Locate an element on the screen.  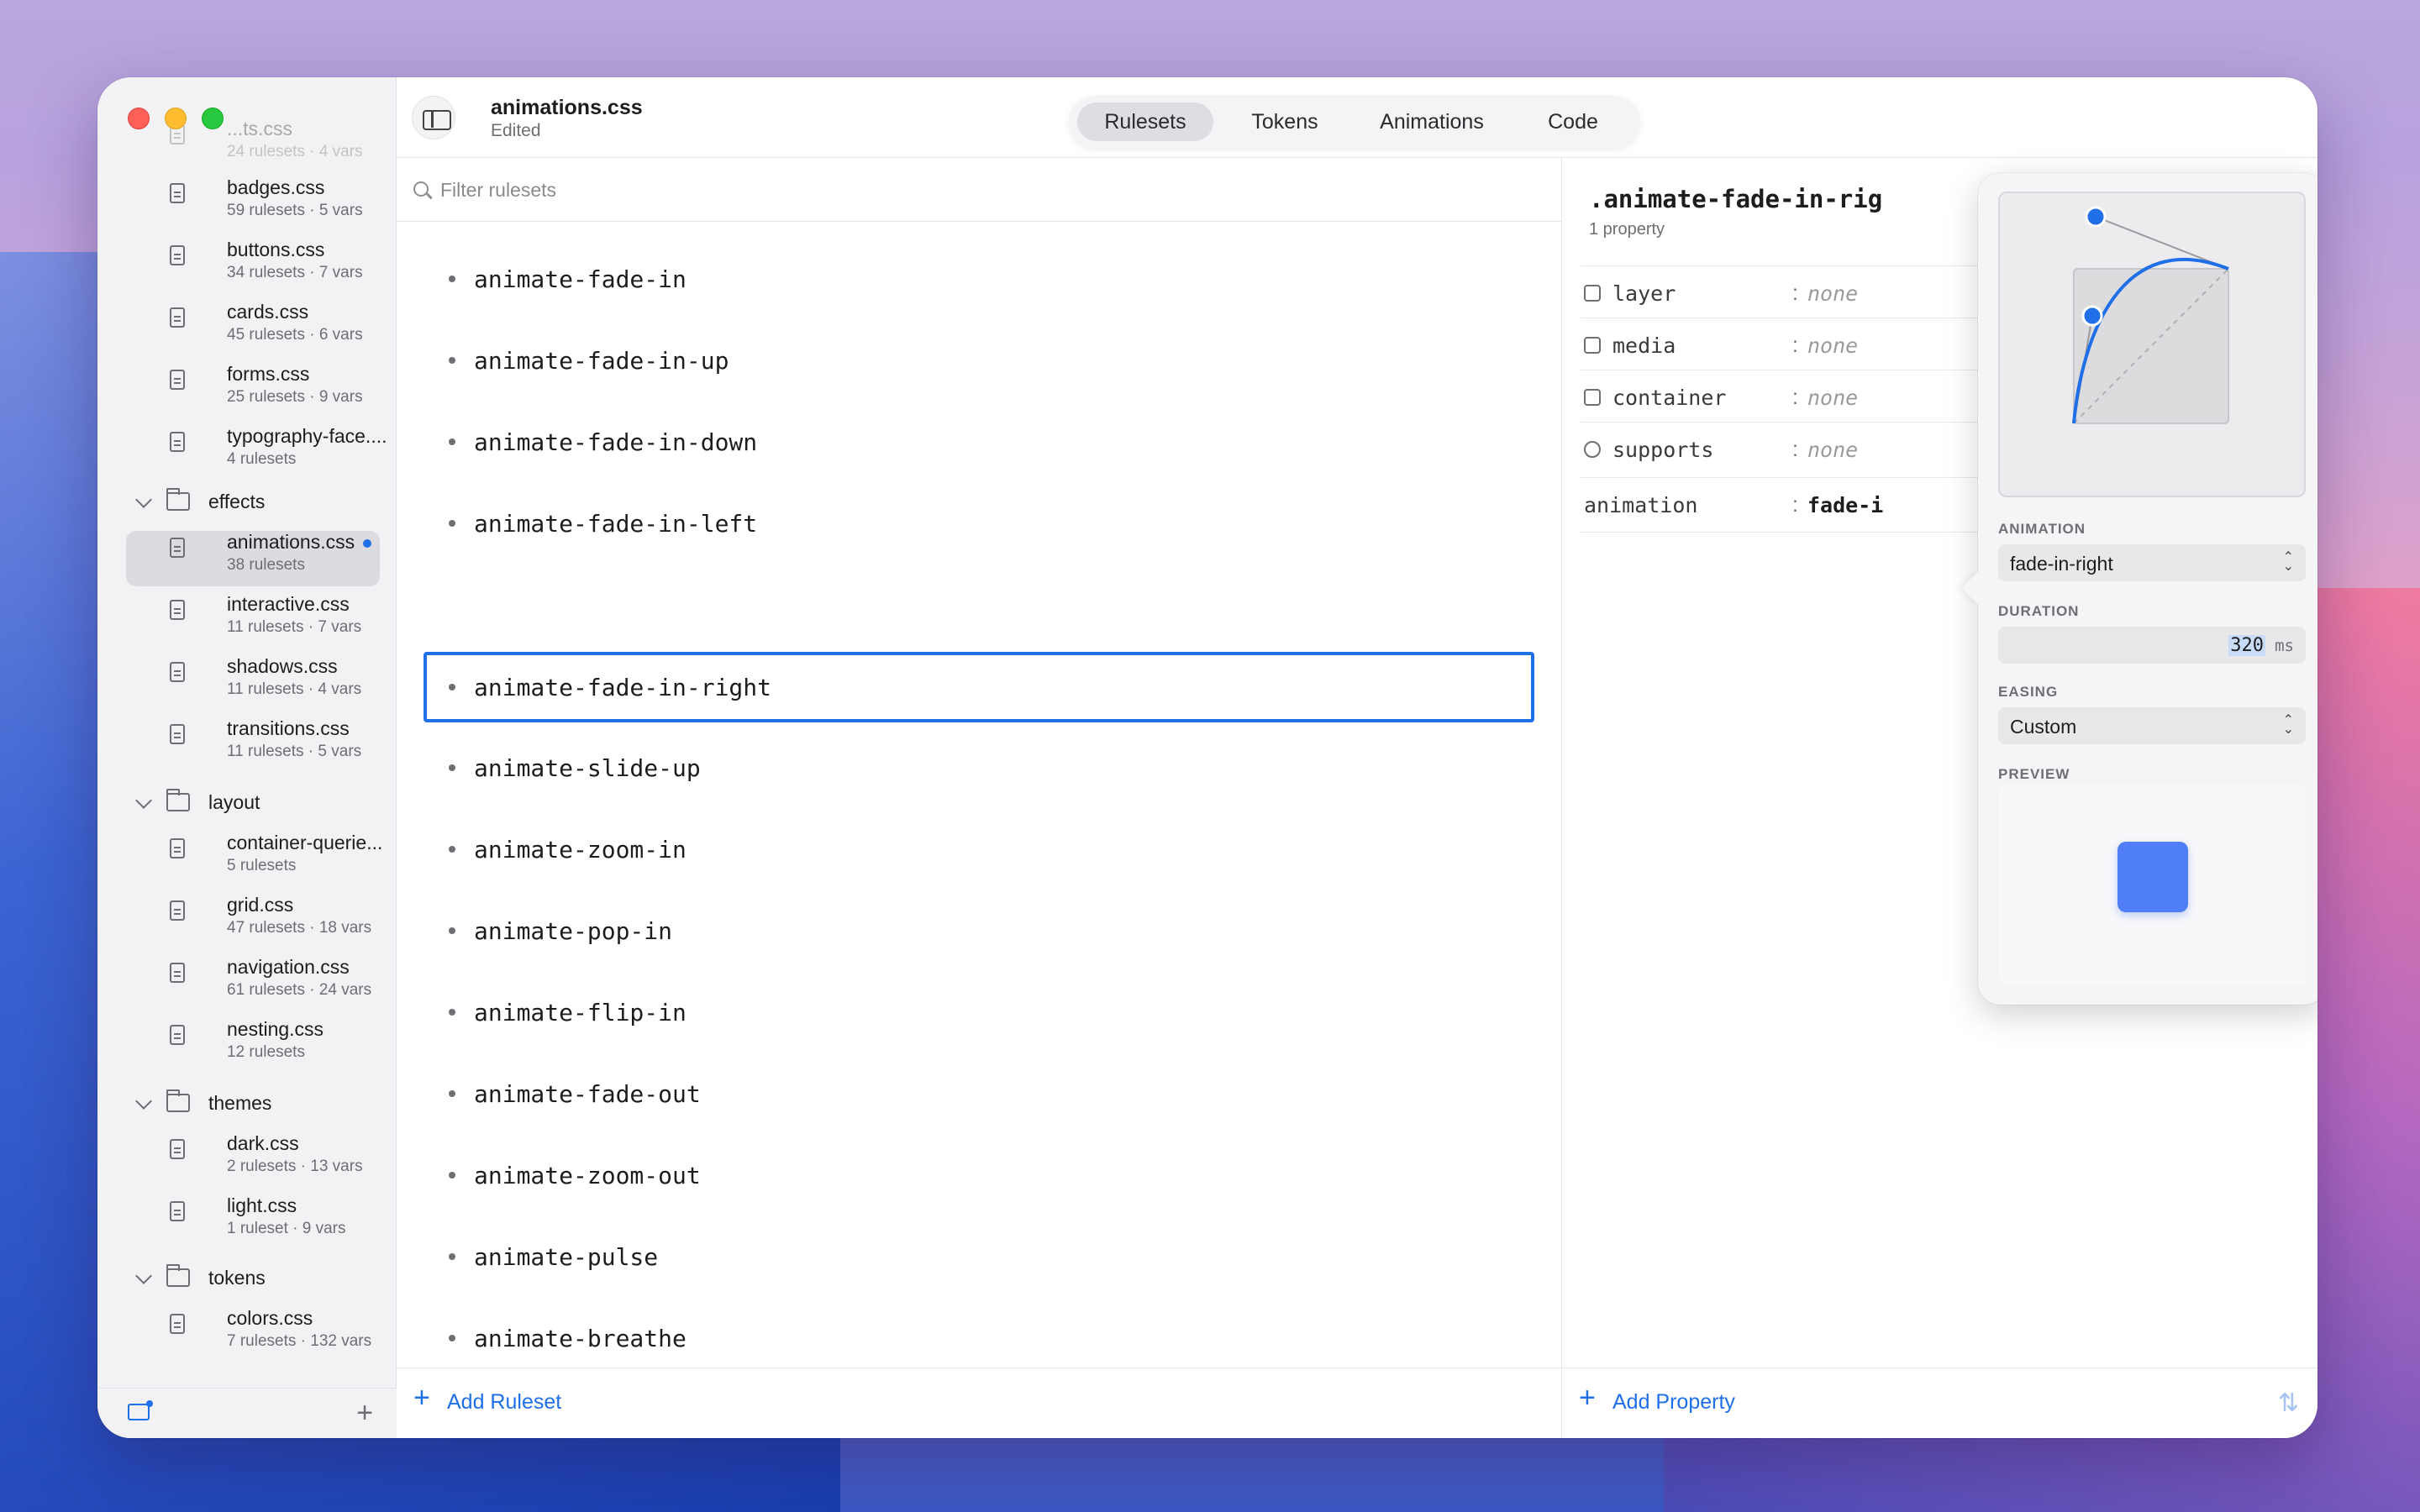
new-folder-icon is located at coordinates (140, 1410).